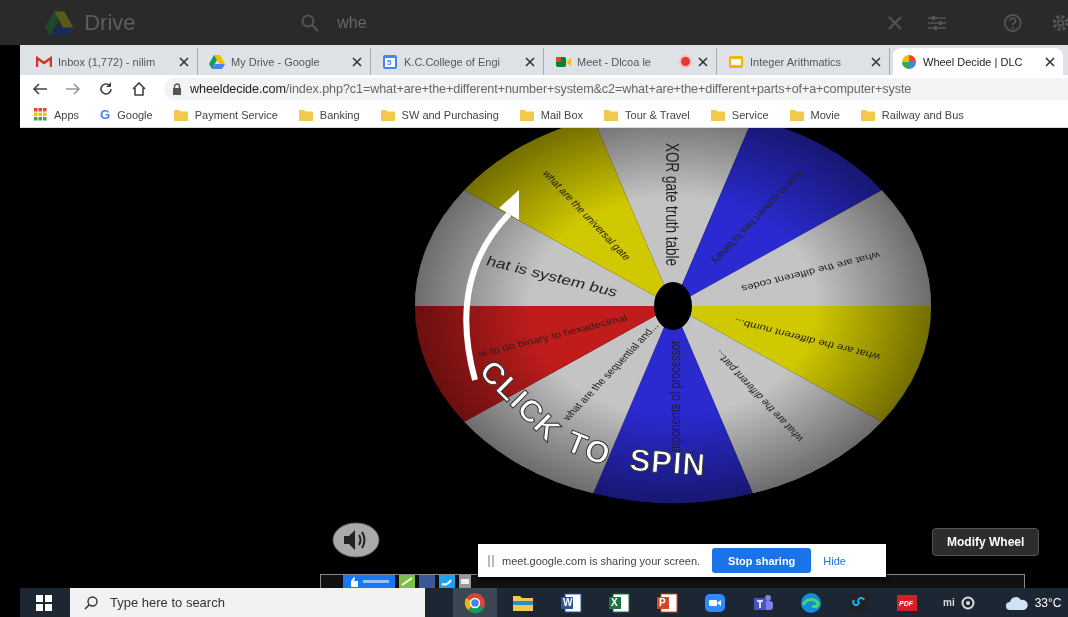 The image size is (1068, 617). I want to click on browser-tab: Wheel Decide | DLC, so click(978, 61).